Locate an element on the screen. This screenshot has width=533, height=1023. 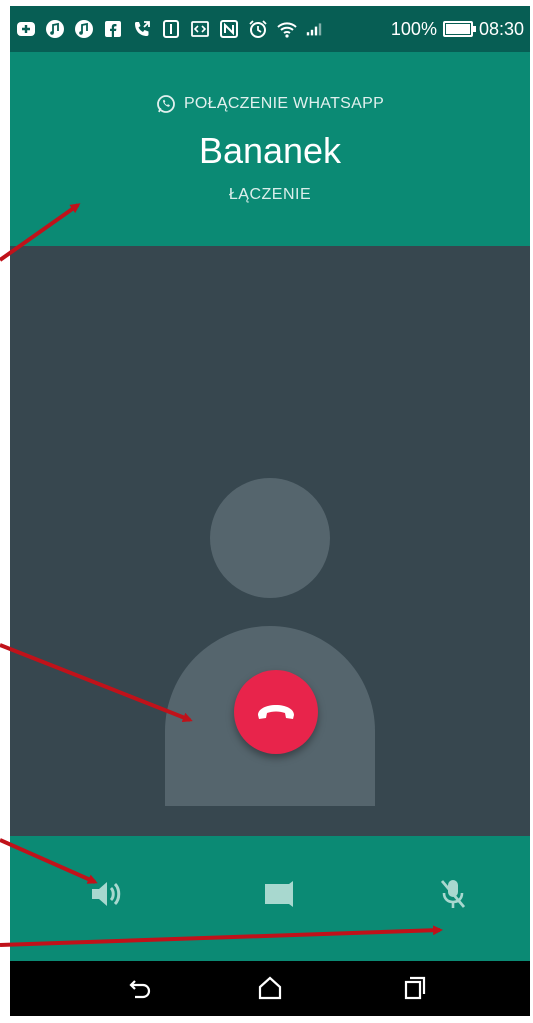
call-type-row: POŁĄCZENIE WHATSAPP is located at coordinates (270, 104).